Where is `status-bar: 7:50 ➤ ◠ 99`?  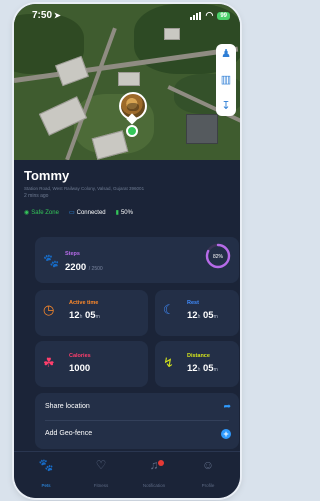 status-bar: 7:50 ➤ ◠ 99 is located at coordinates (127, 15).